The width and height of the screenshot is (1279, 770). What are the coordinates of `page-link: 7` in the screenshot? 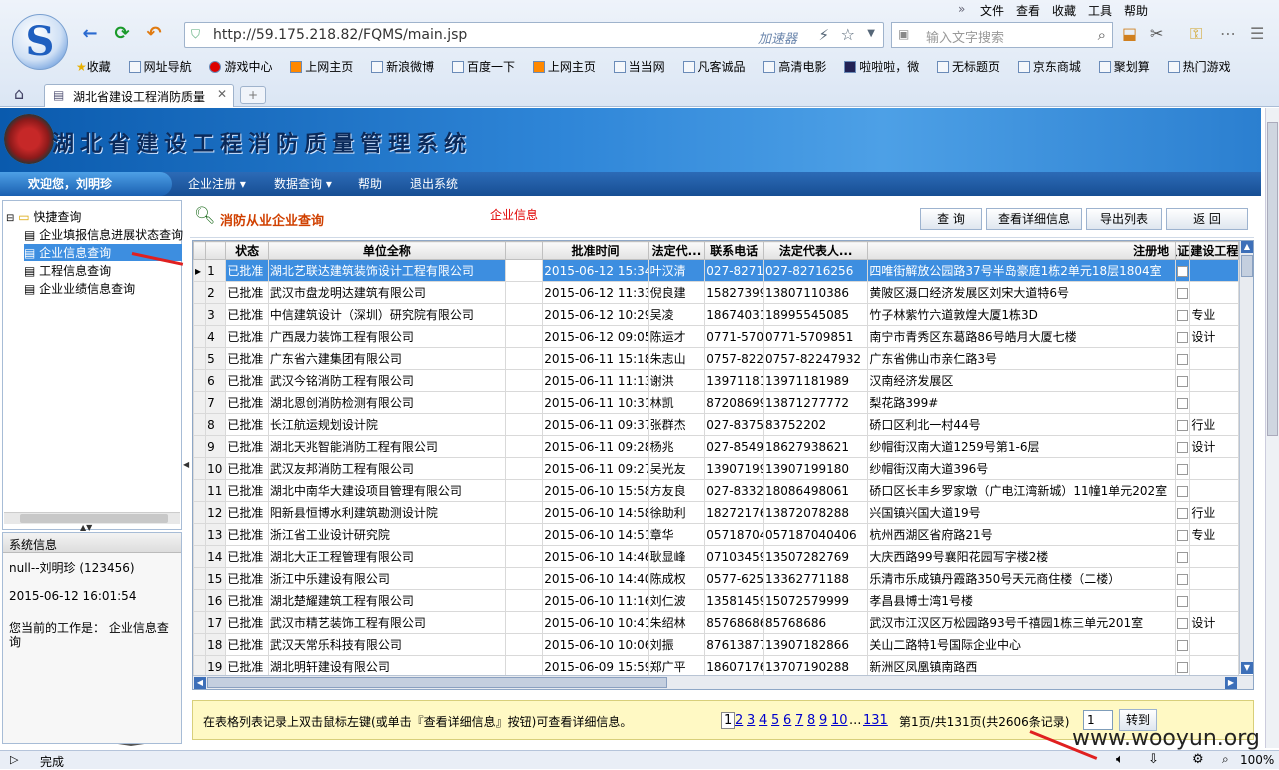 It's located at (799, 720).